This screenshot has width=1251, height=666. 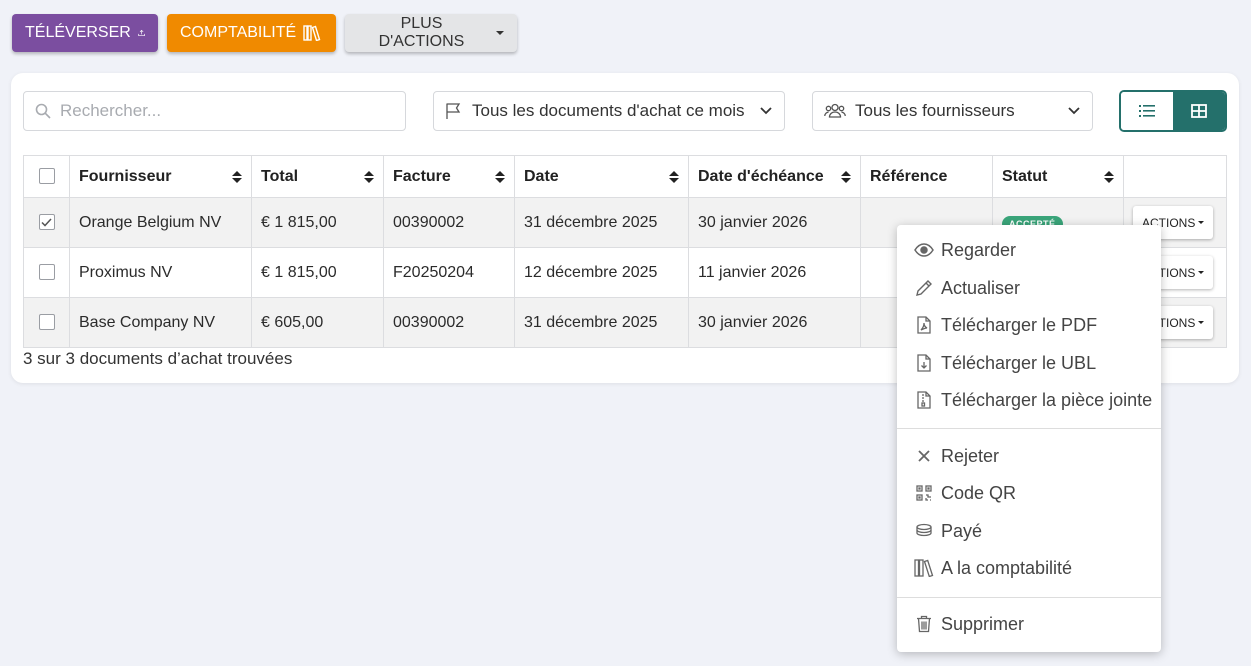 I want to click on upload-icon, so click(x=141, y=33).